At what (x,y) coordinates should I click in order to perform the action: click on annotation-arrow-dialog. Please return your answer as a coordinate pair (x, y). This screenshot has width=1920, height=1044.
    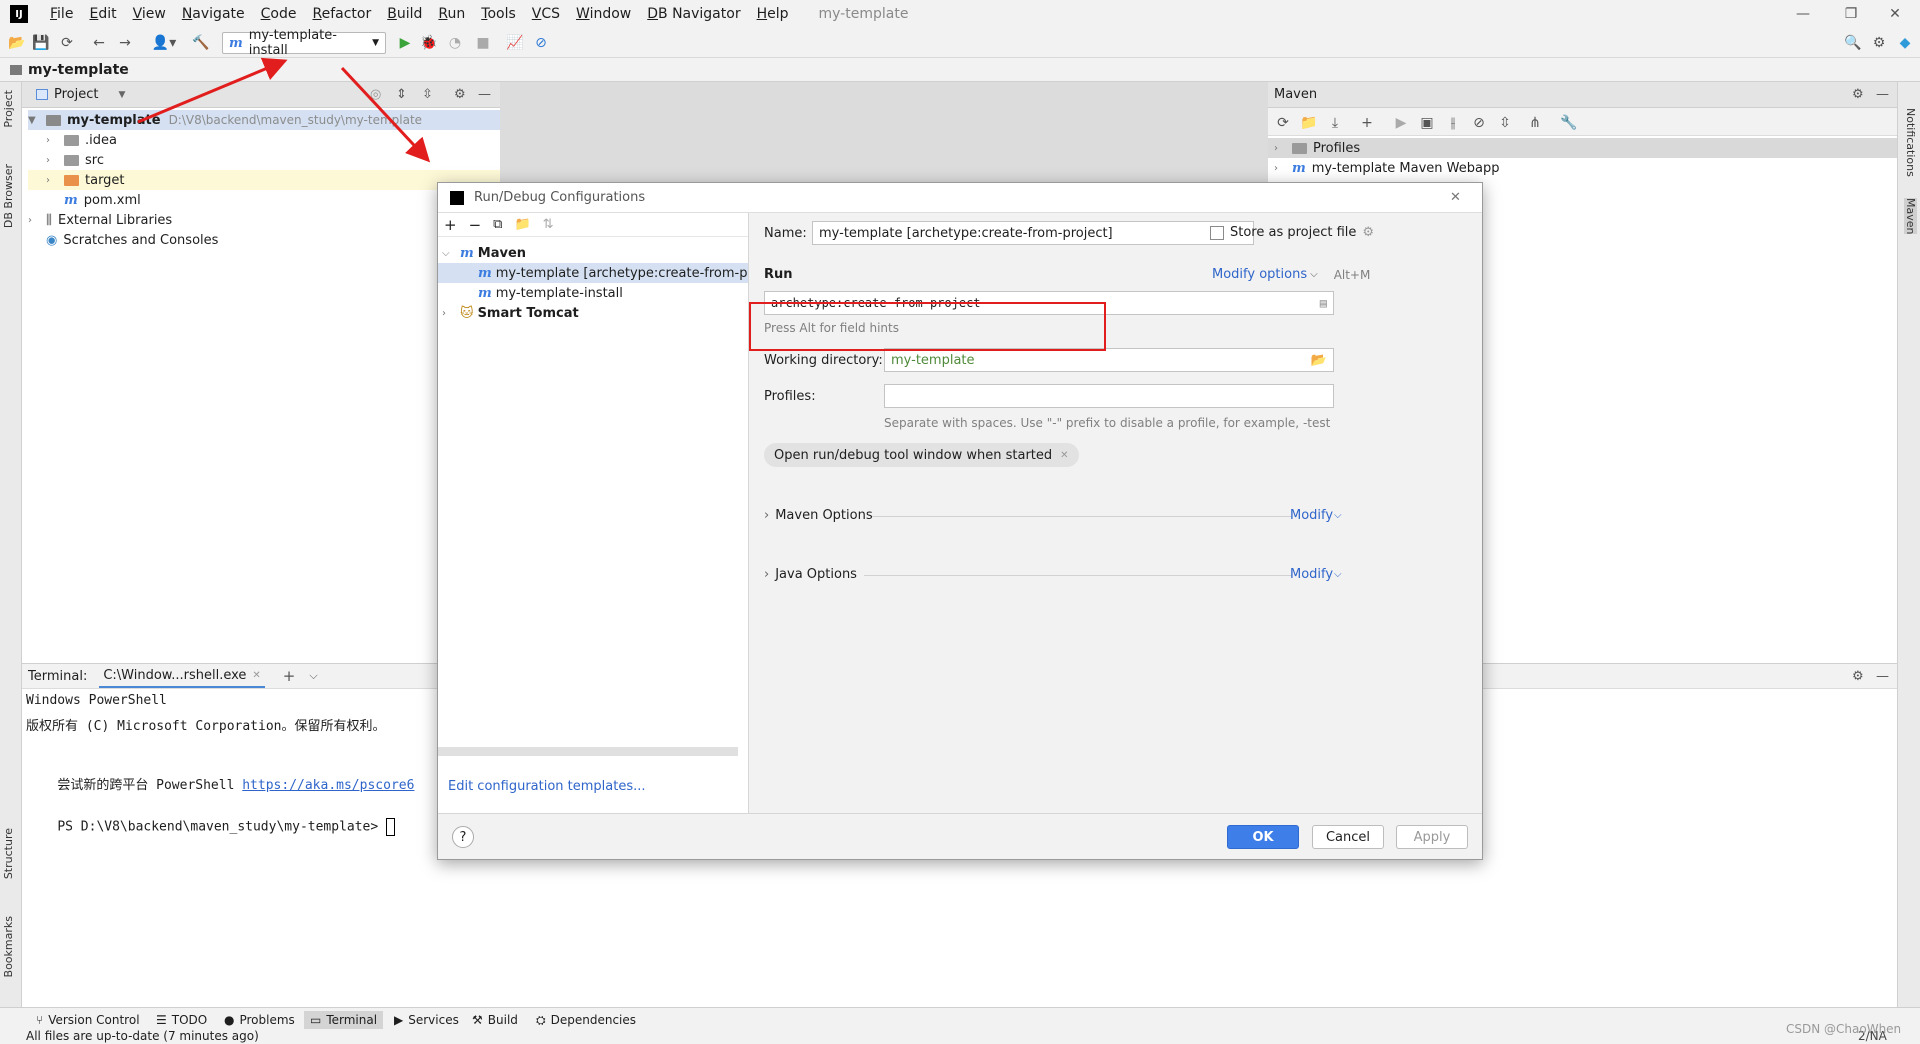
    Looking at the image, I should click on (385, 114).